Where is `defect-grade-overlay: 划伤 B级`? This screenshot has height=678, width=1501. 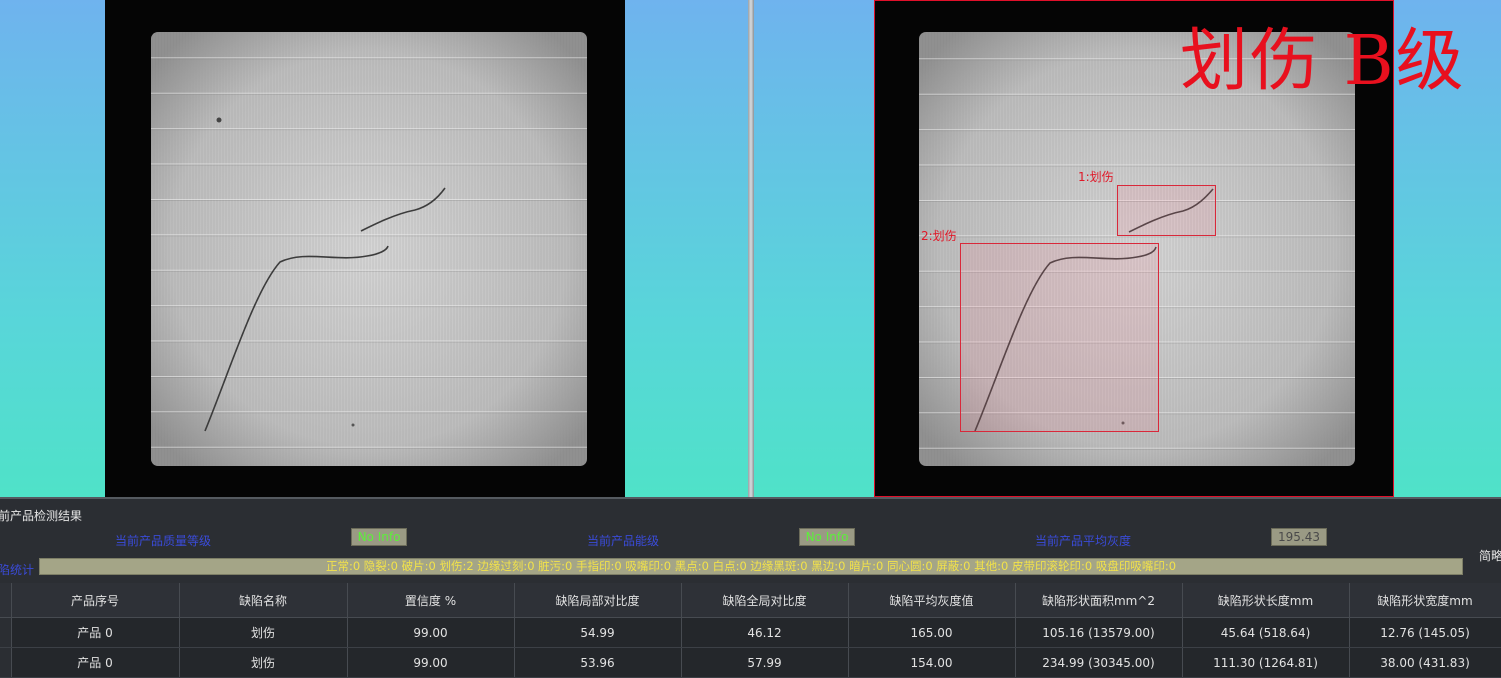 defect-grade-overlay: 划伤 B级 is located at coordinates (1323, 61).